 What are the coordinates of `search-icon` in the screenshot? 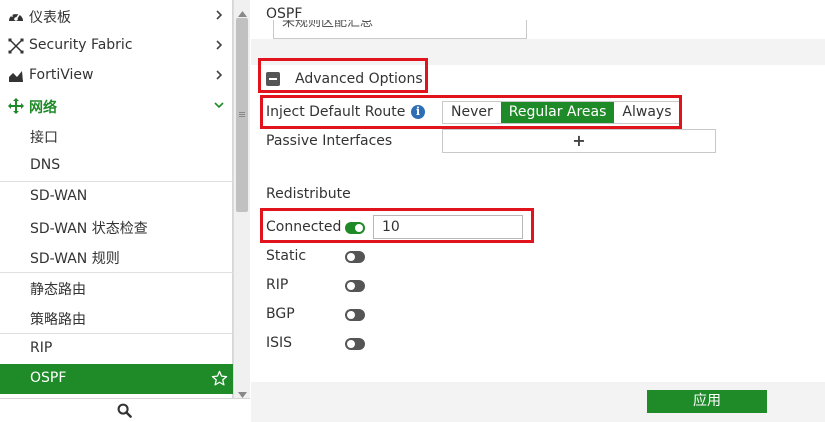 It's located at (124, 412).